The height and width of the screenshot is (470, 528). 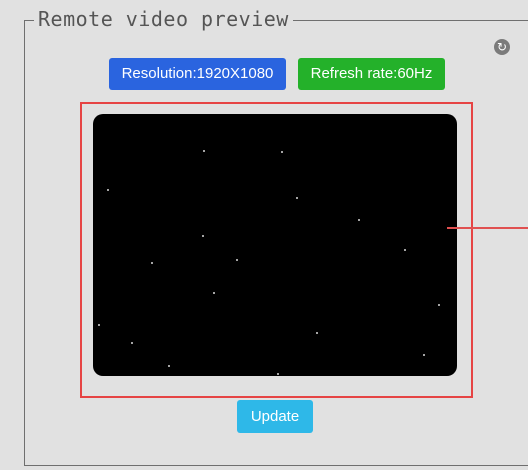 What do you see at coordinates (487, 228) in the screenshot?
I see `callout-line` at bounding box center [487, 228].